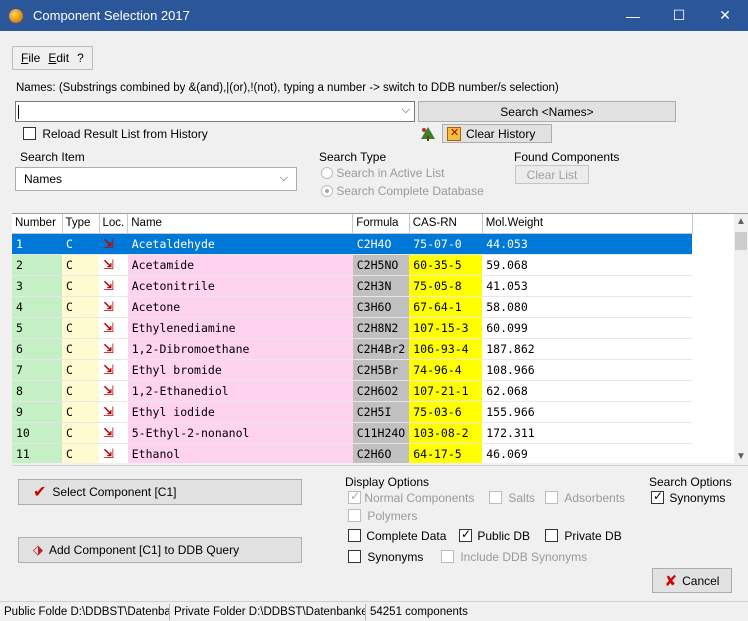 This screenshot has height=621, width=748. I want to click on divider, so click(380, 465).